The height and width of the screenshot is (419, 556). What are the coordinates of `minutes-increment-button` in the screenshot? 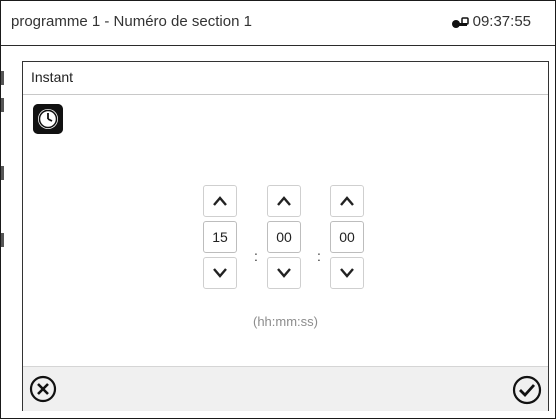 It's located at (284, 201).